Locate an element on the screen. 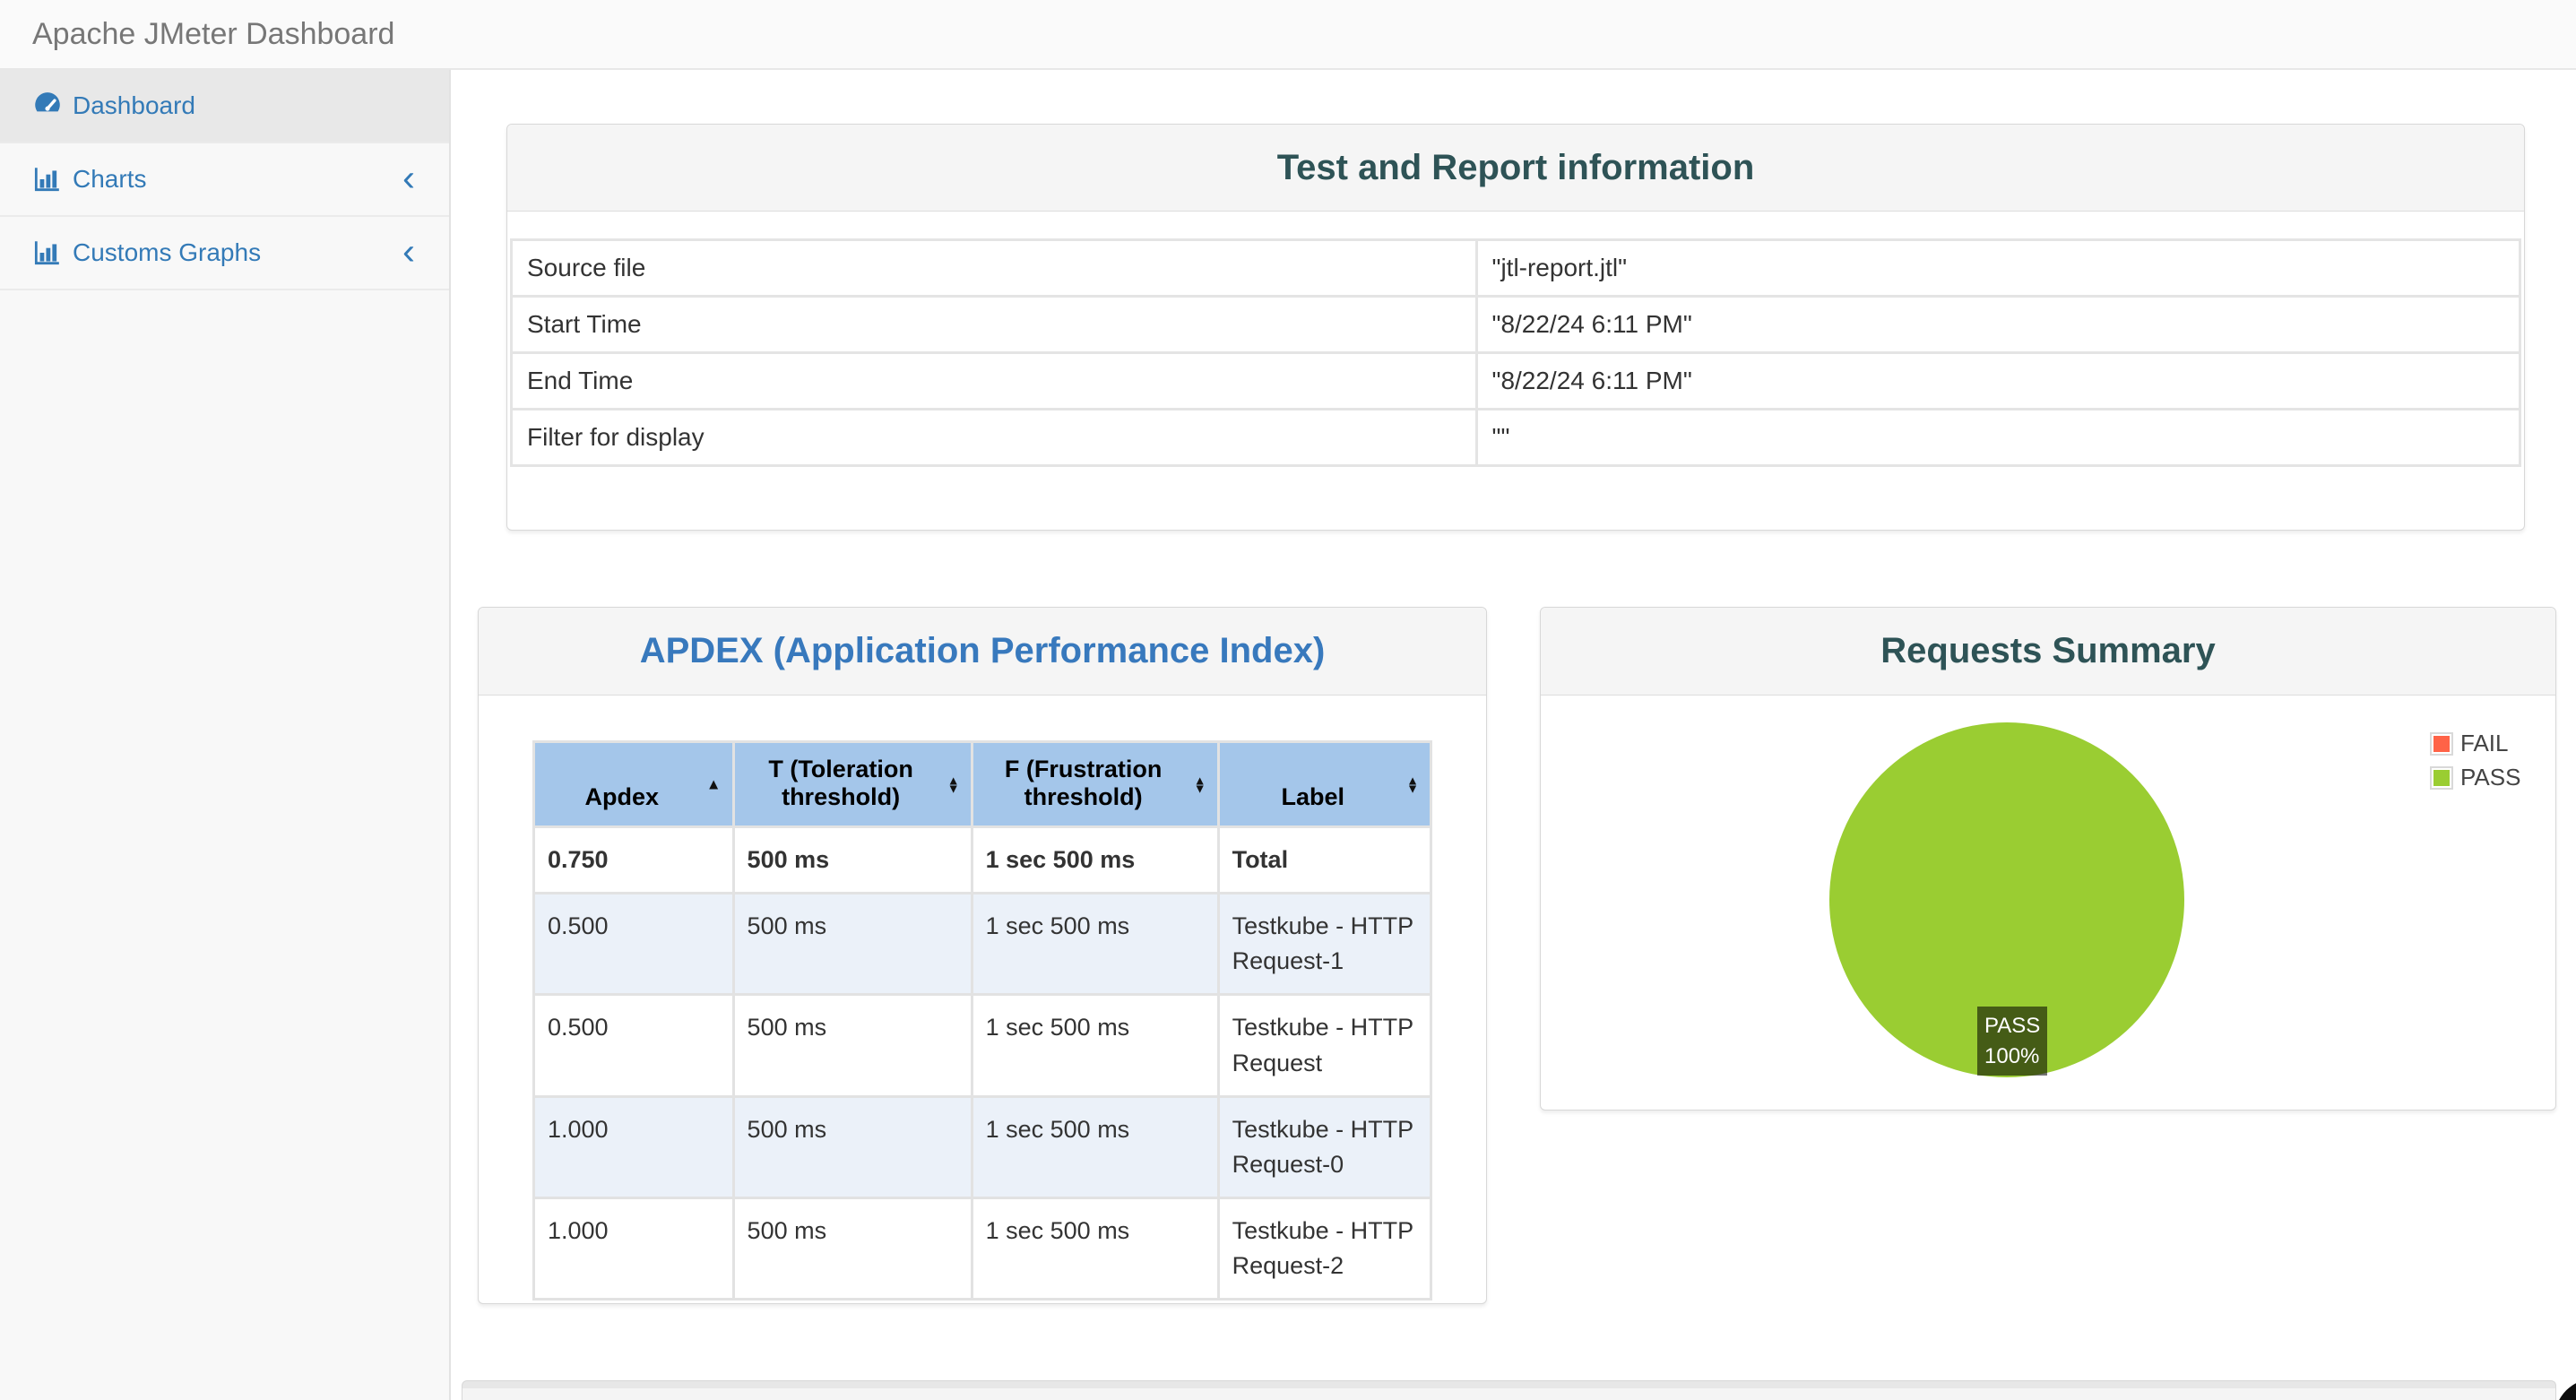  info-label-cell: Start Time is located at coordinates (994, 324).